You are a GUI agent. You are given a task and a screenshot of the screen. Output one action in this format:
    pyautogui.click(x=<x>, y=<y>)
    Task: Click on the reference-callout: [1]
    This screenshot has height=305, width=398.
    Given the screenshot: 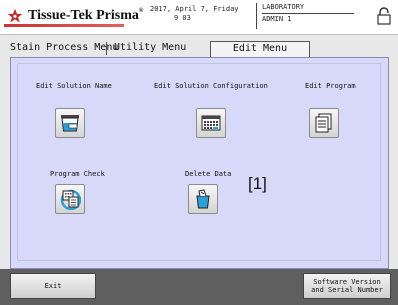 What is the action you would take?
    pyautogui.click(x=257, y=183)
    